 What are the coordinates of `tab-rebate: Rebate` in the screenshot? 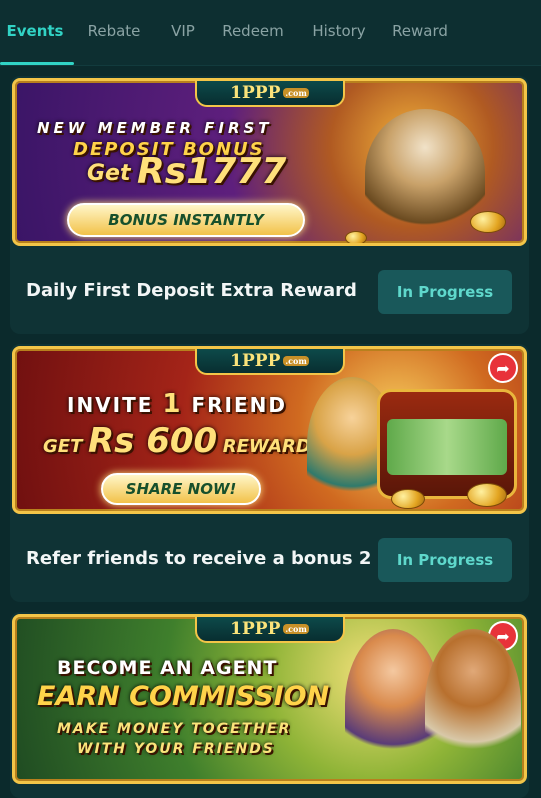 It's located at (114, 31).